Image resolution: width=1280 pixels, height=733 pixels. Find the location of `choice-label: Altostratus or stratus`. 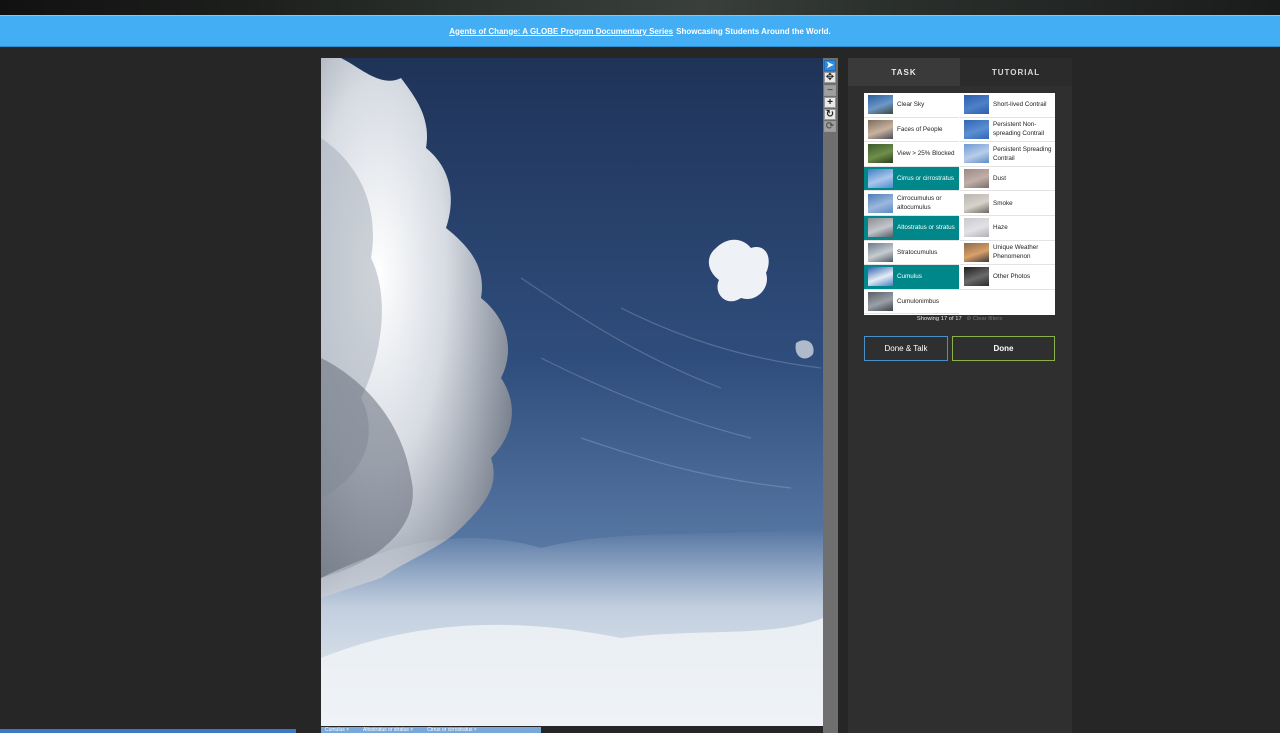

choice-label: Altostratus or stratus is located at coordinates (926, 228).